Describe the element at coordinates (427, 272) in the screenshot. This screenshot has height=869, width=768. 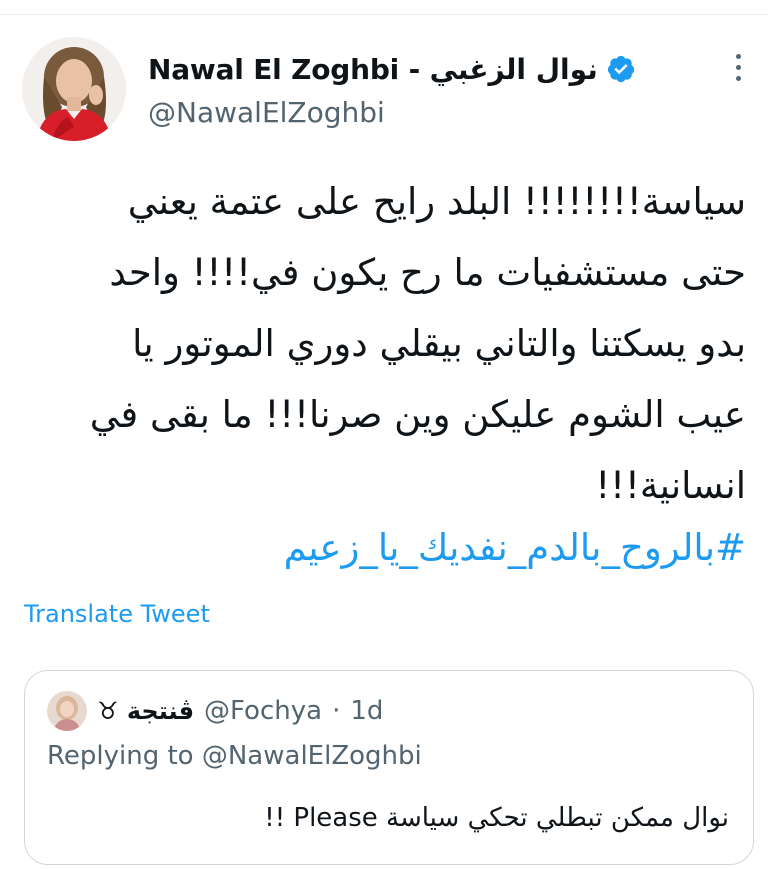
I see `tweet-text-line: حتى مستشفيات ما رح يكون في!!!! واحد` at that location.